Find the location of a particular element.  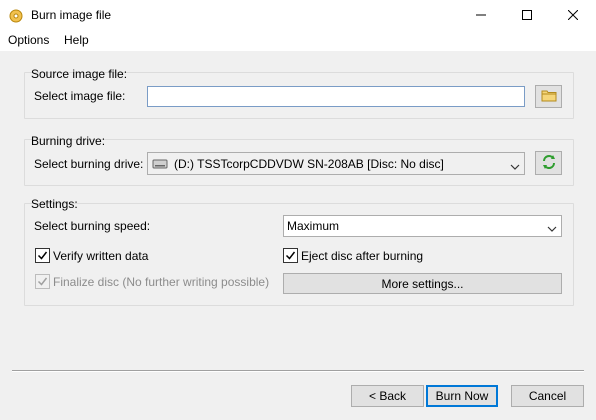

eject-label: Eject disc after burning is located at coordinates (362, 255).